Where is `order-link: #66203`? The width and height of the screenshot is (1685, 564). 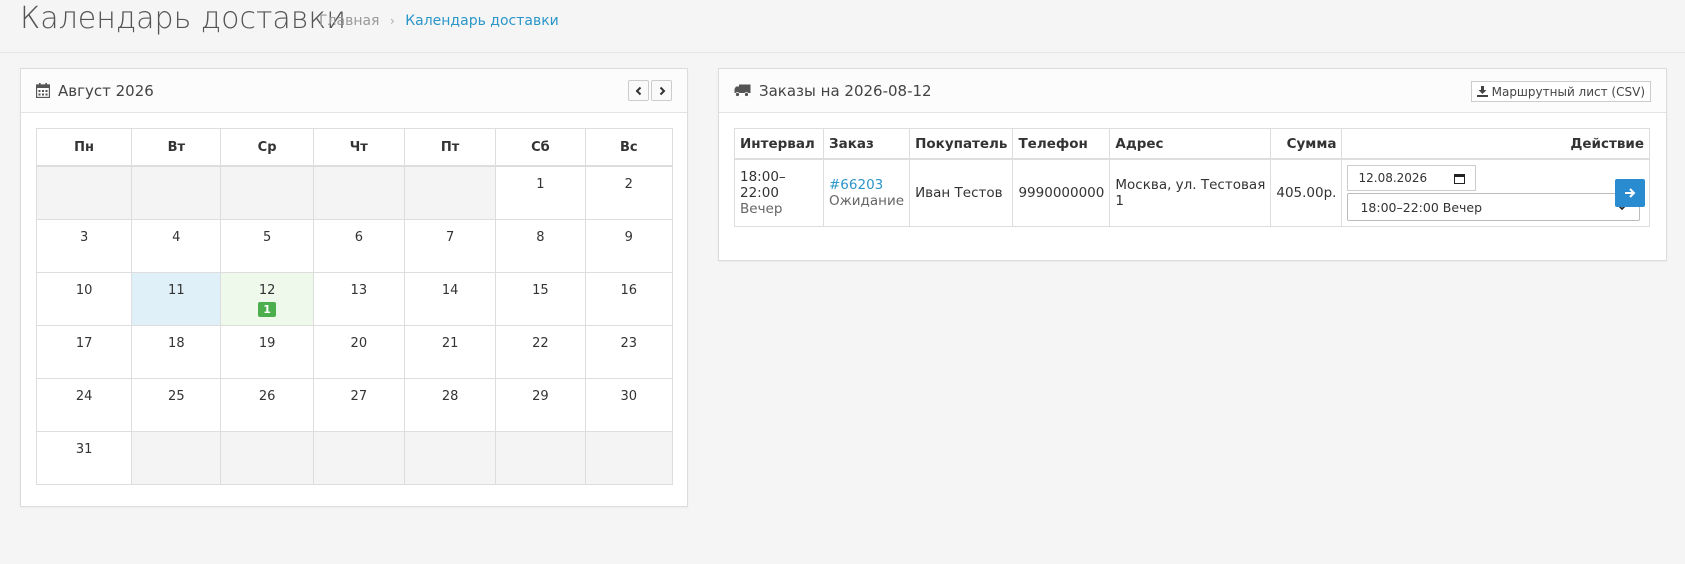
order-link: #66203 is located at coordinates (856, 185).